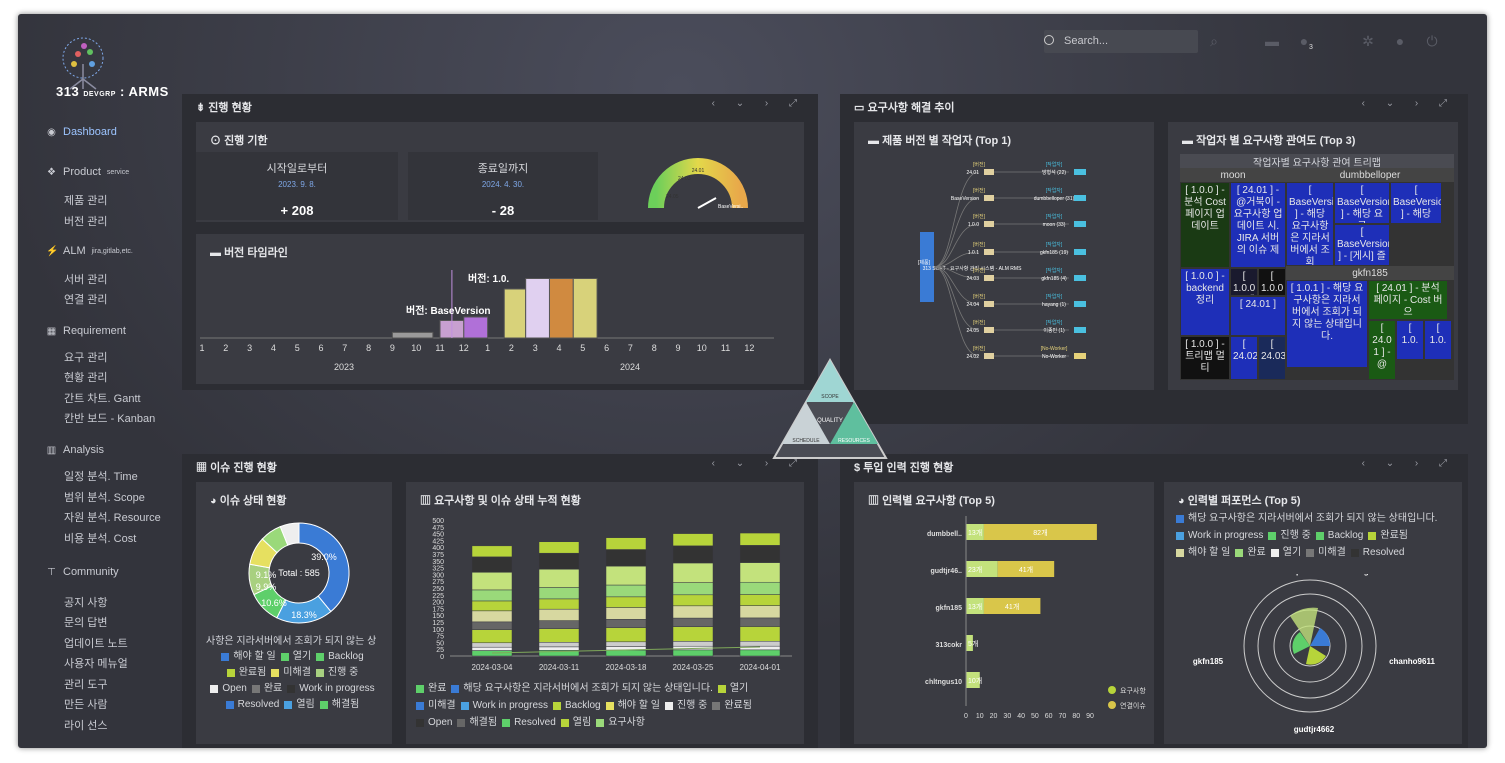  I want to click on cum-legend-item: Open, so click(434, 723).